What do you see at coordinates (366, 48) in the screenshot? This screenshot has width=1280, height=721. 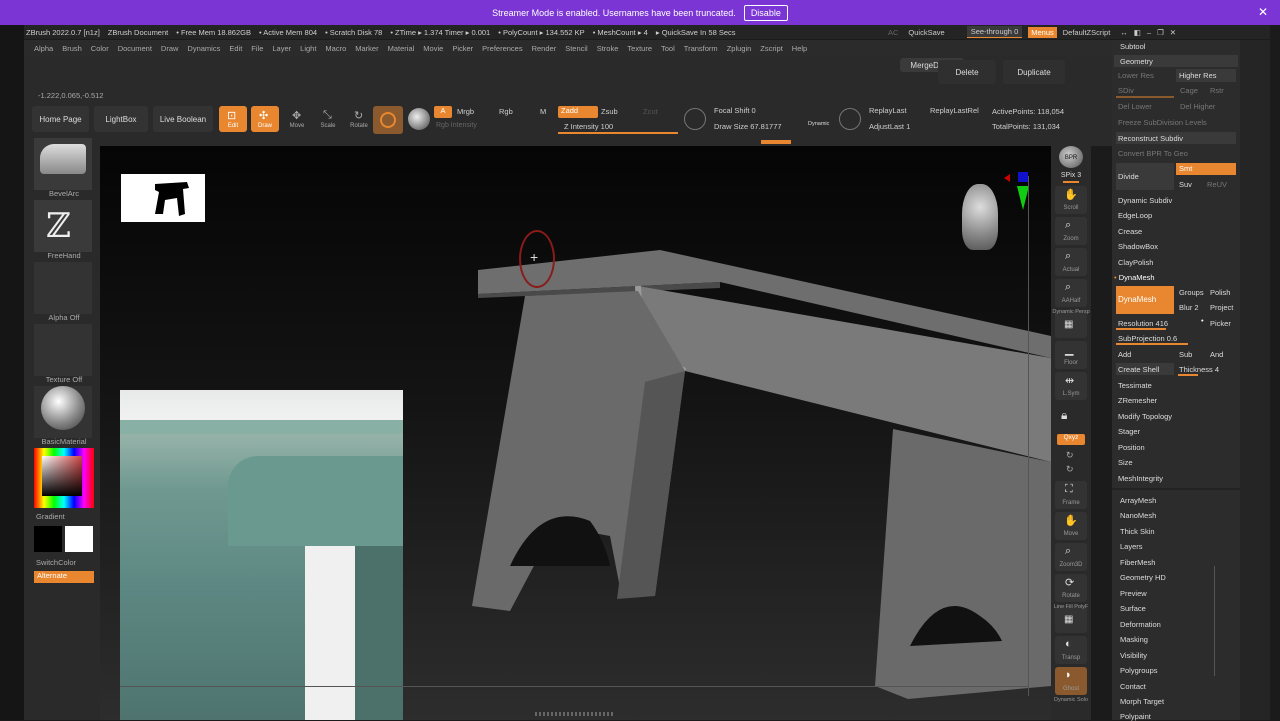 I see `menu-marker: Marker` at bounding box center [366, 48].